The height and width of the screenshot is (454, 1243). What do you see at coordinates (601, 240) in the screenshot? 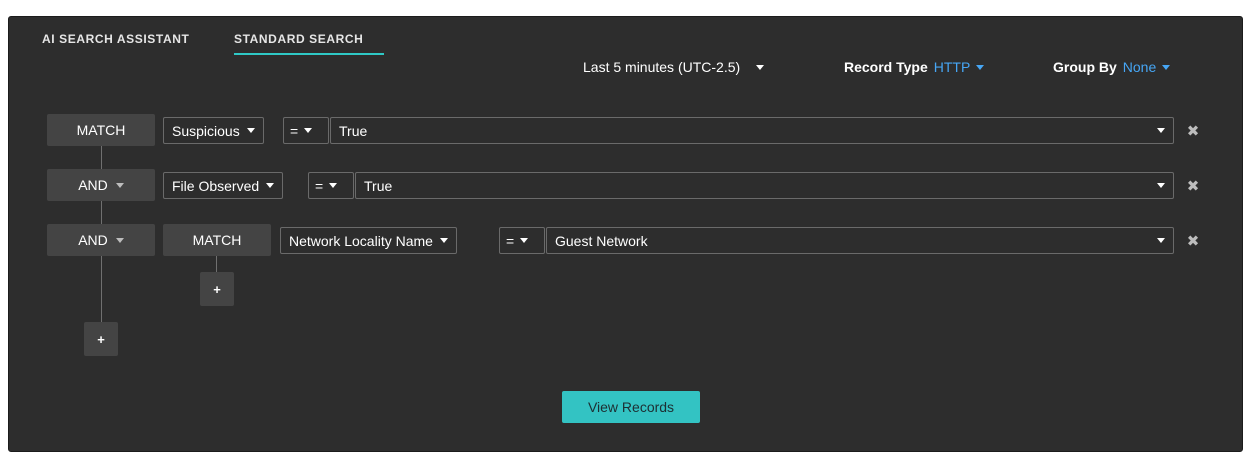
I see `value-label: Guest Network` at bounding box center [601, 240].